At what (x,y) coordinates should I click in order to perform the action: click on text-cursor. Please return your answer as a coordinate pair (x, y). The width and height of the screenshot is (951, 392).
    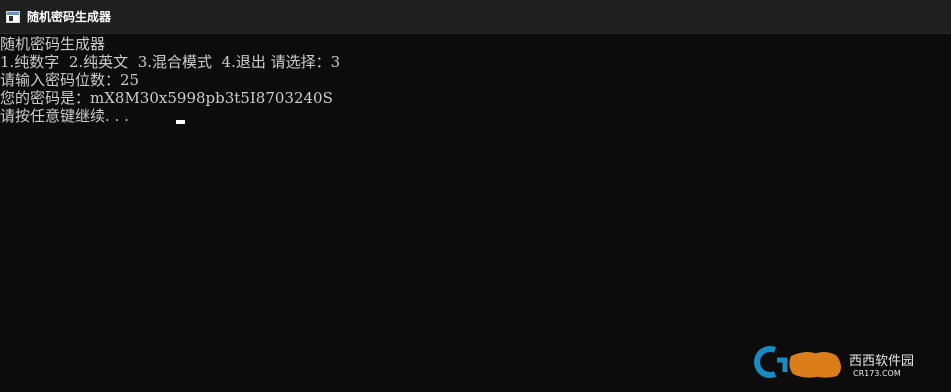
    Looking at the image, I should click on (180, 122).